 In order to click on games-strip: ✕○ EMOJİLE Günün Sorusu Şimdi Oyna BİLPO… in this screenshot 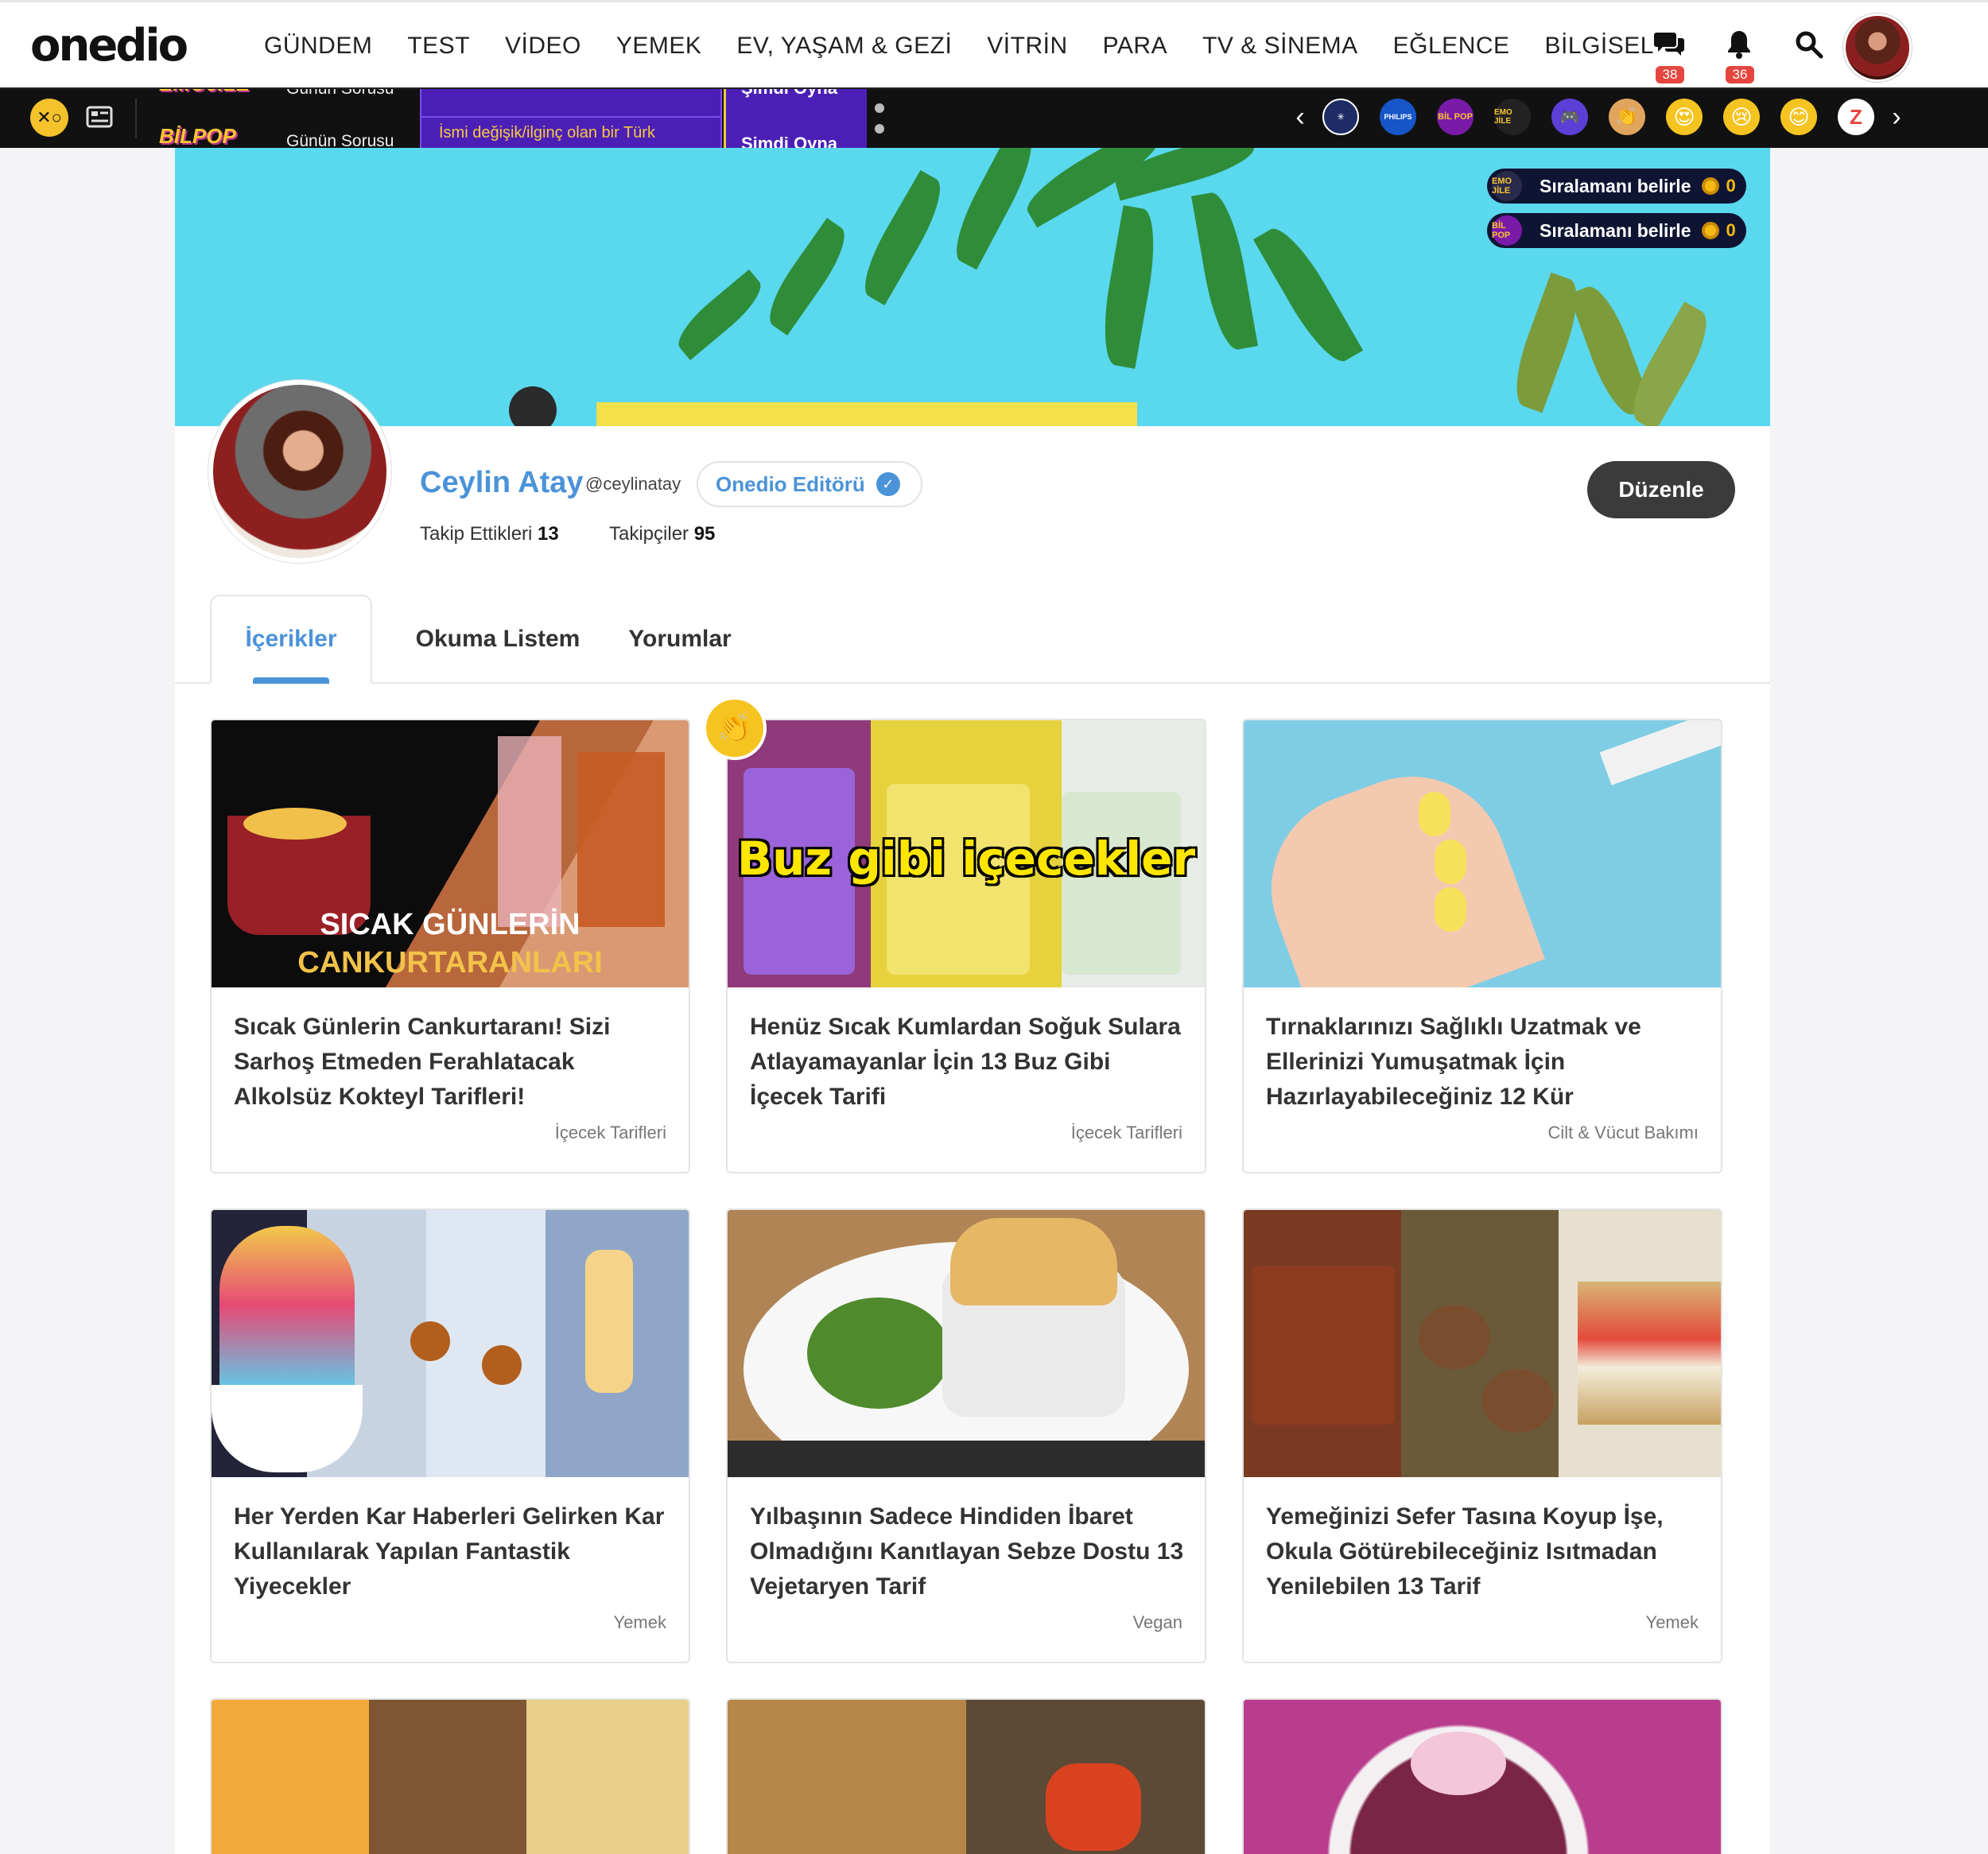, I will do `click(994, 118)`.